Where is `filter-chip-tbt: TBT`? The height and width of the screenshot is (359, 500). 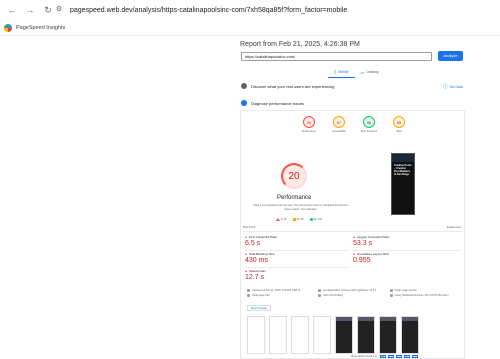
filter-chip-tbt: TBT is located at coordinates (406, 356).